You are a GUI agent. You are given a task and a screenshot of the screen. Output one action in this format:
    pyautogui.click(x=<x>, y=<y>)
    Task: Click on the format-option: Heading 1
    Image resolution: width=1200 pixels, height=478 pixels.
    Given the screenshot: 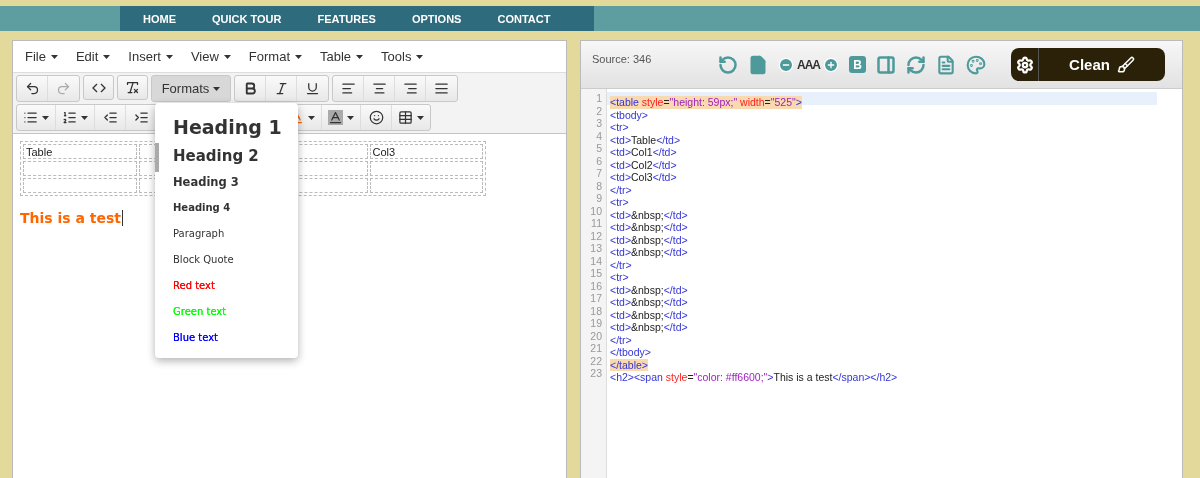 What is the action you would take?
    pyautogui.click(x=226, y=128)
    